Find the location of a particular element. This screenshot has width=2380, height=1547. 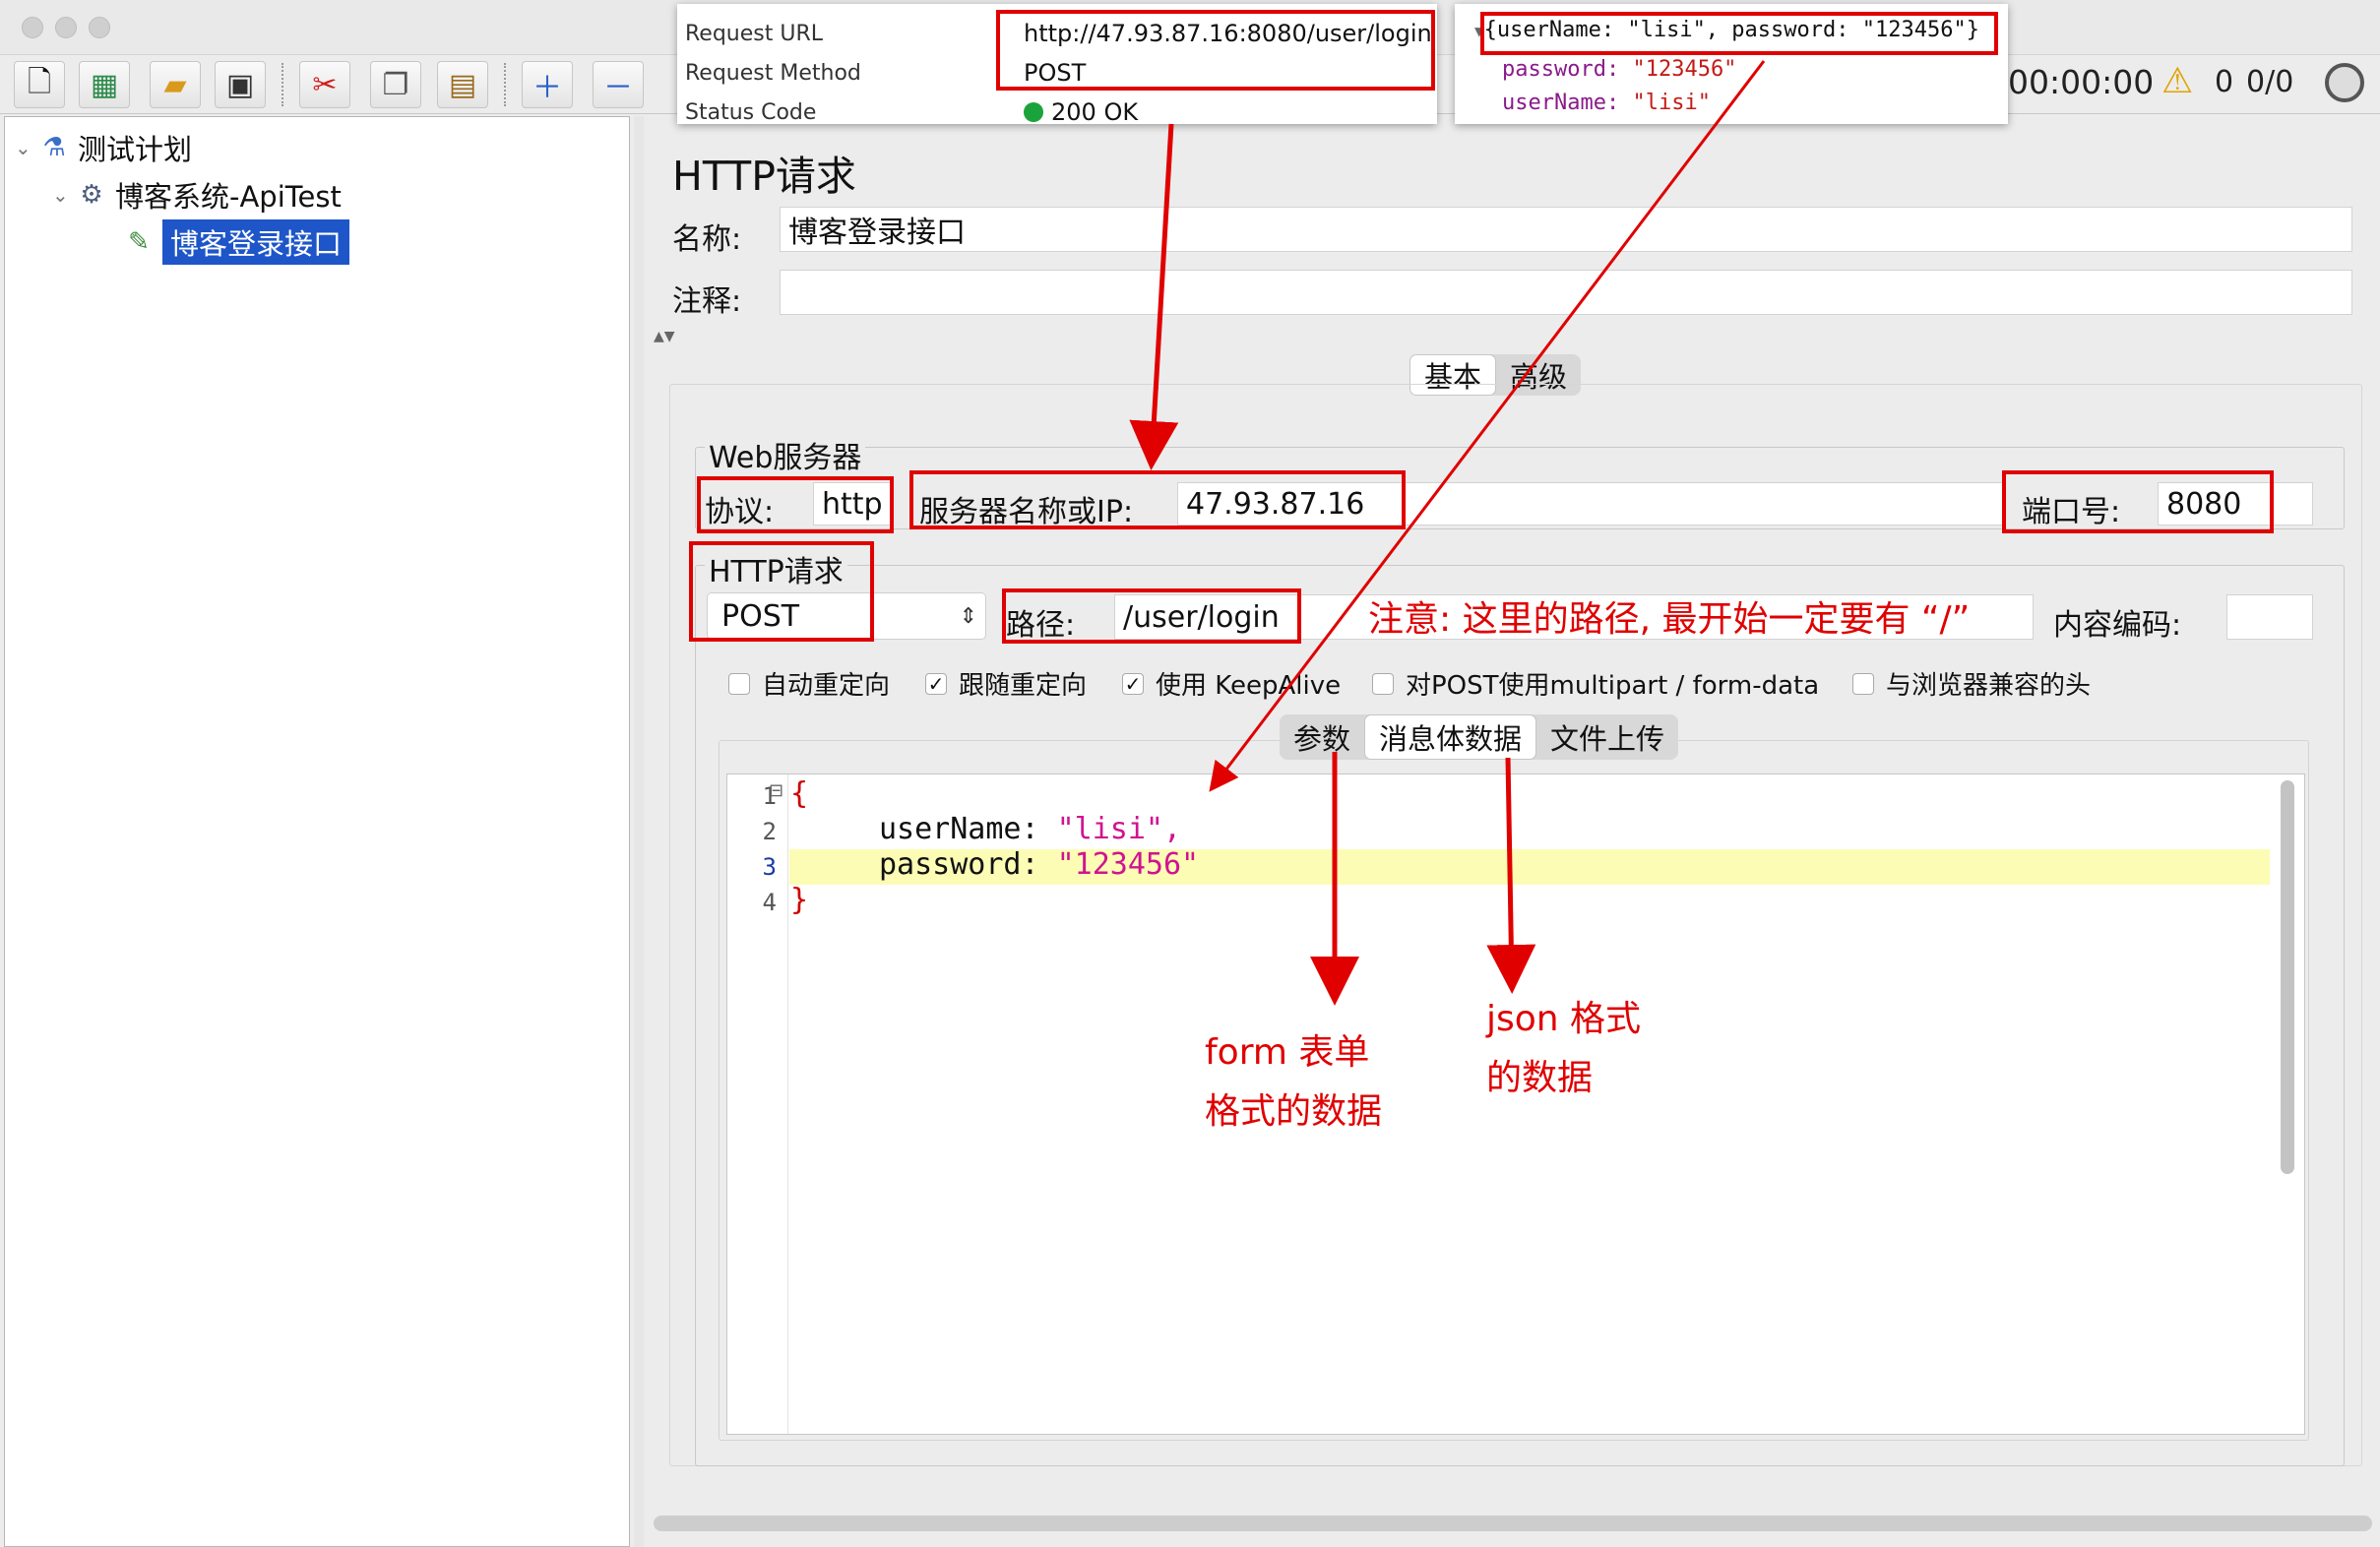

tree-item-thread-group: ⌄ ⚙ 博客系统-ApiTest is located at coordinates (197, 195).